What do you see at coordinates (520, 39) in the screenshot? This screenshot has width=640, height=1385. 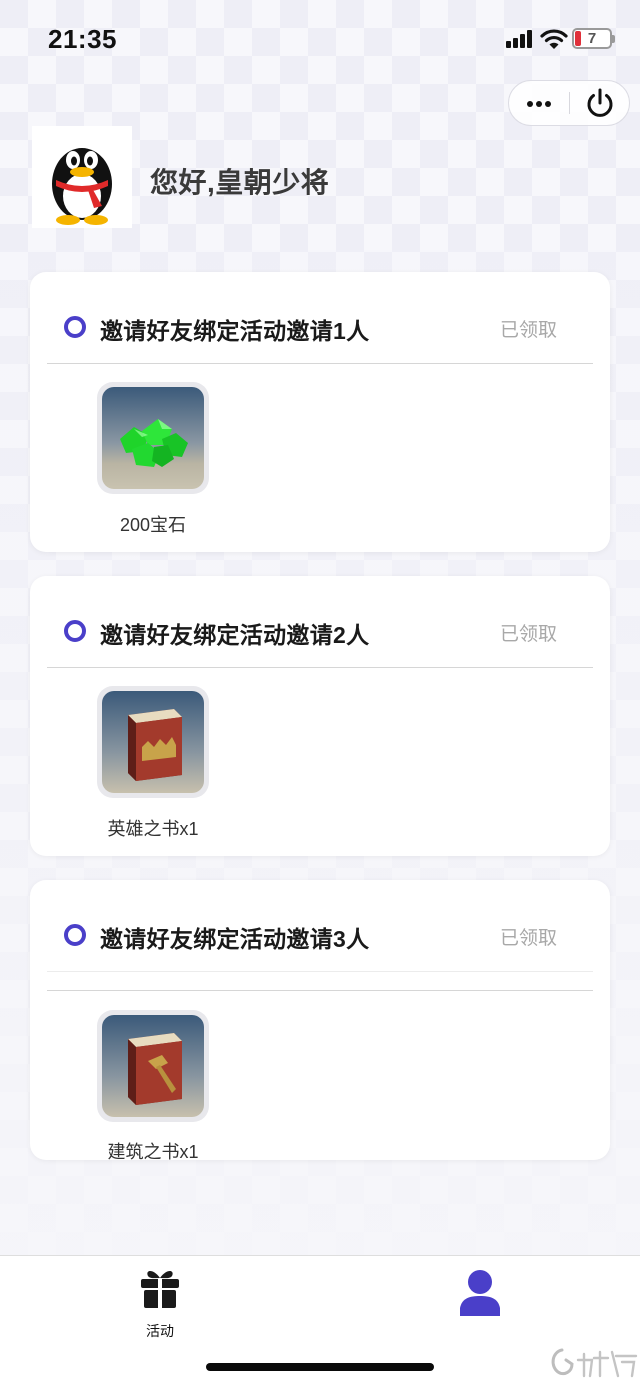 I see `cellular-signal-icon` at bounding box center [520, 39].